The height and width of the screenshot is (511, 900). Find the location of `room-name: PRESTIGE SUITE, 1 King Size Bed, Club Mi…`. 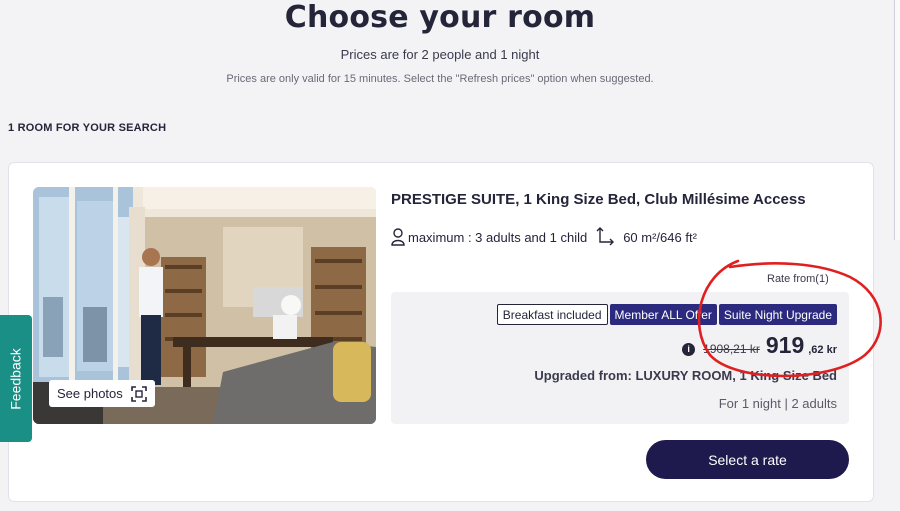

room-name: PRESTIGE SUITE, 1 King Size Bed, Club Mi… is located at coordinates (598, 199).